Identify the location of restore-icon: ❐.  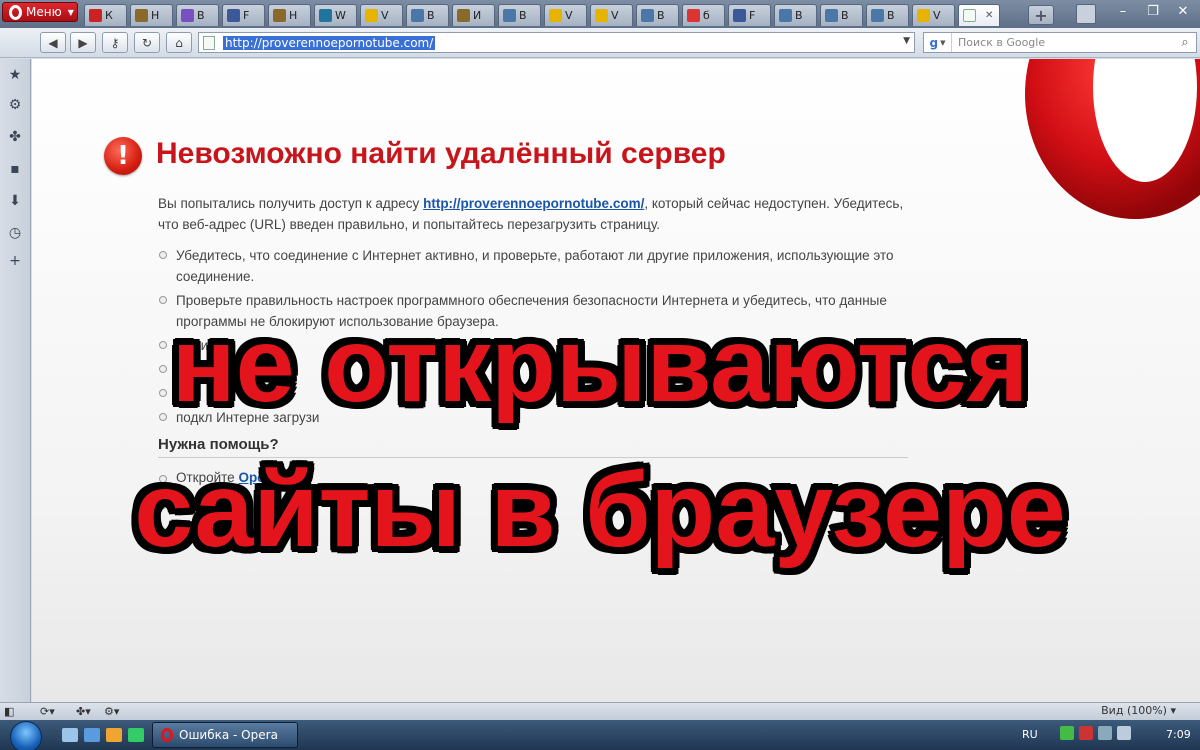
(1153, 11).